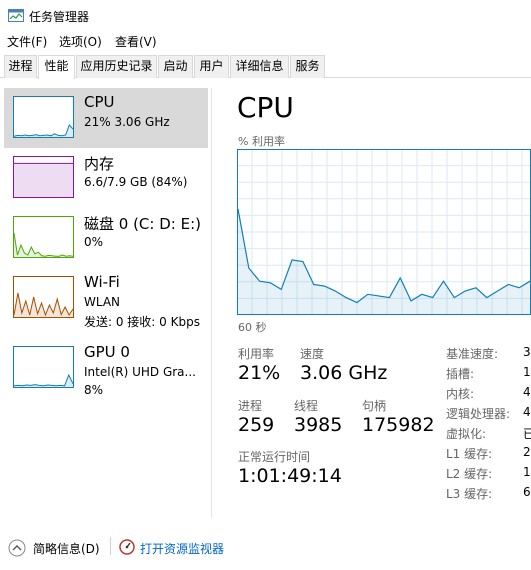 This screenshot has width=531, height=570. Describe the element at coordinates (261, 141) in the screenshot. I see `chart-axis-label: % 利用率` at that location.